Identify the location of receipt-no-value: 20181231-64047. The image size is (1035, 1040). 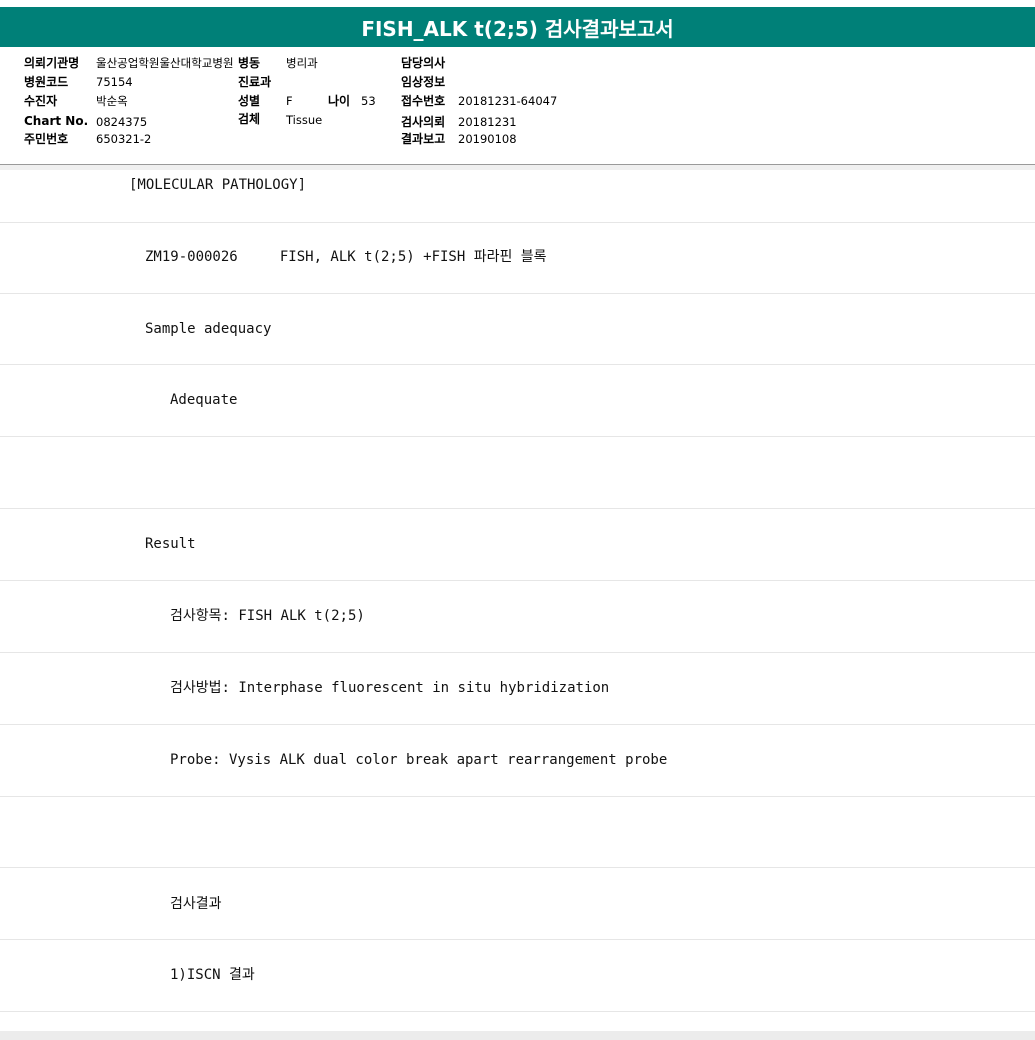
(508, 101).